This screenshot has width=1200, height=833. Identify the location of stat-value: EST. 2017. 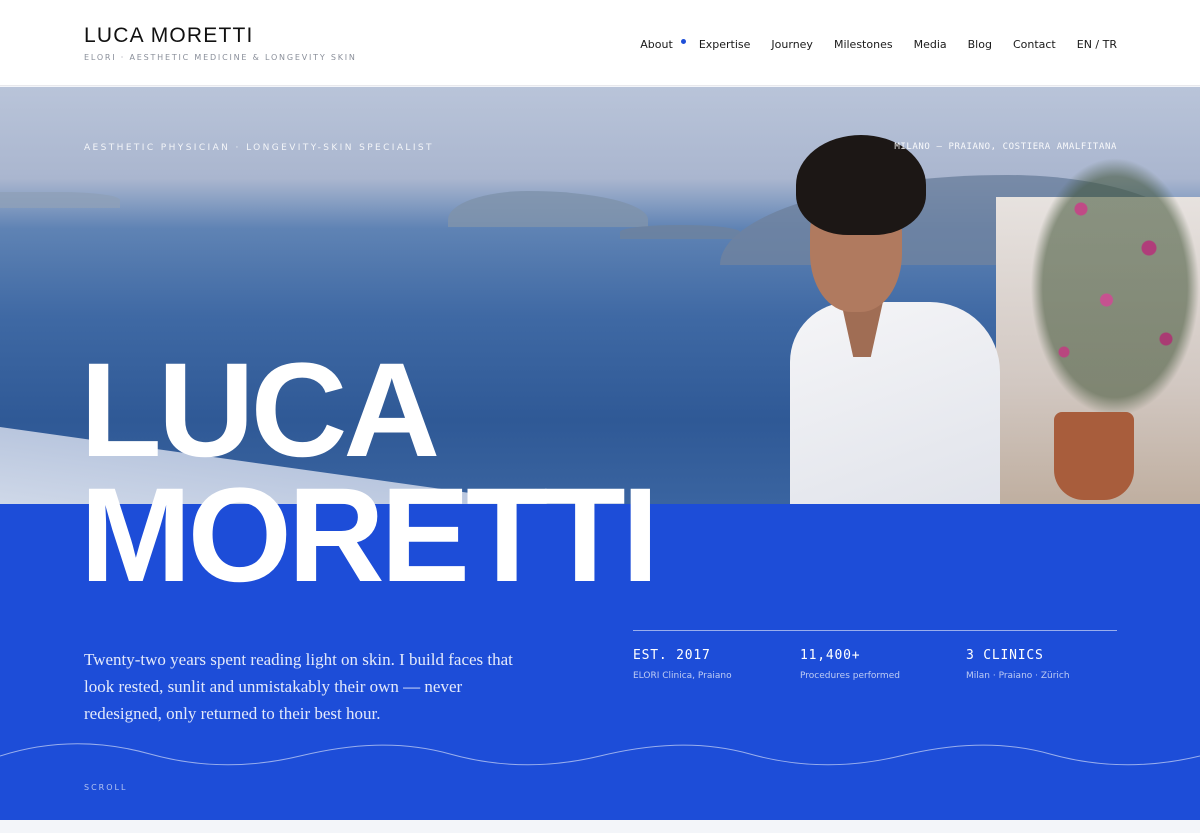
(672, 655).